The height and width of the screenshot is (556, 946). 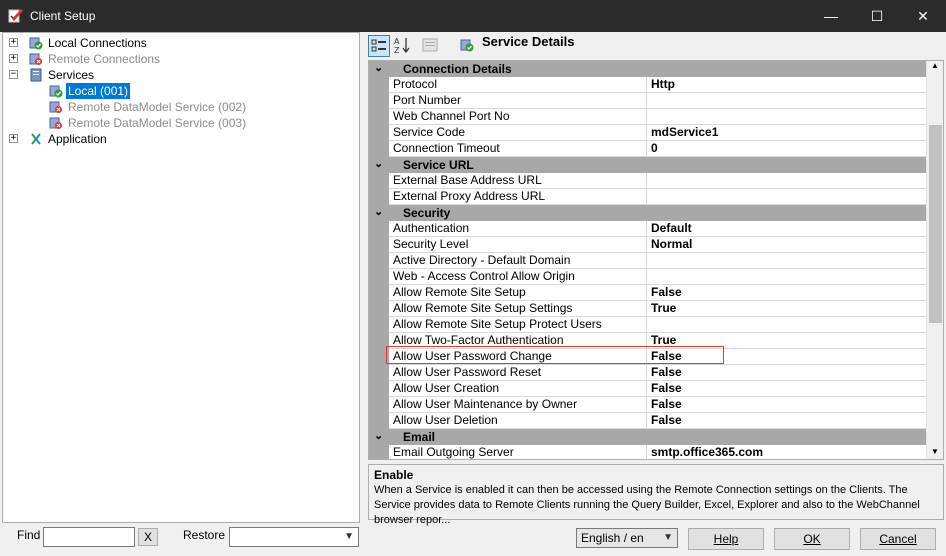 I want to click on property-row: Security Level Normal, so click(x=647, y=245).